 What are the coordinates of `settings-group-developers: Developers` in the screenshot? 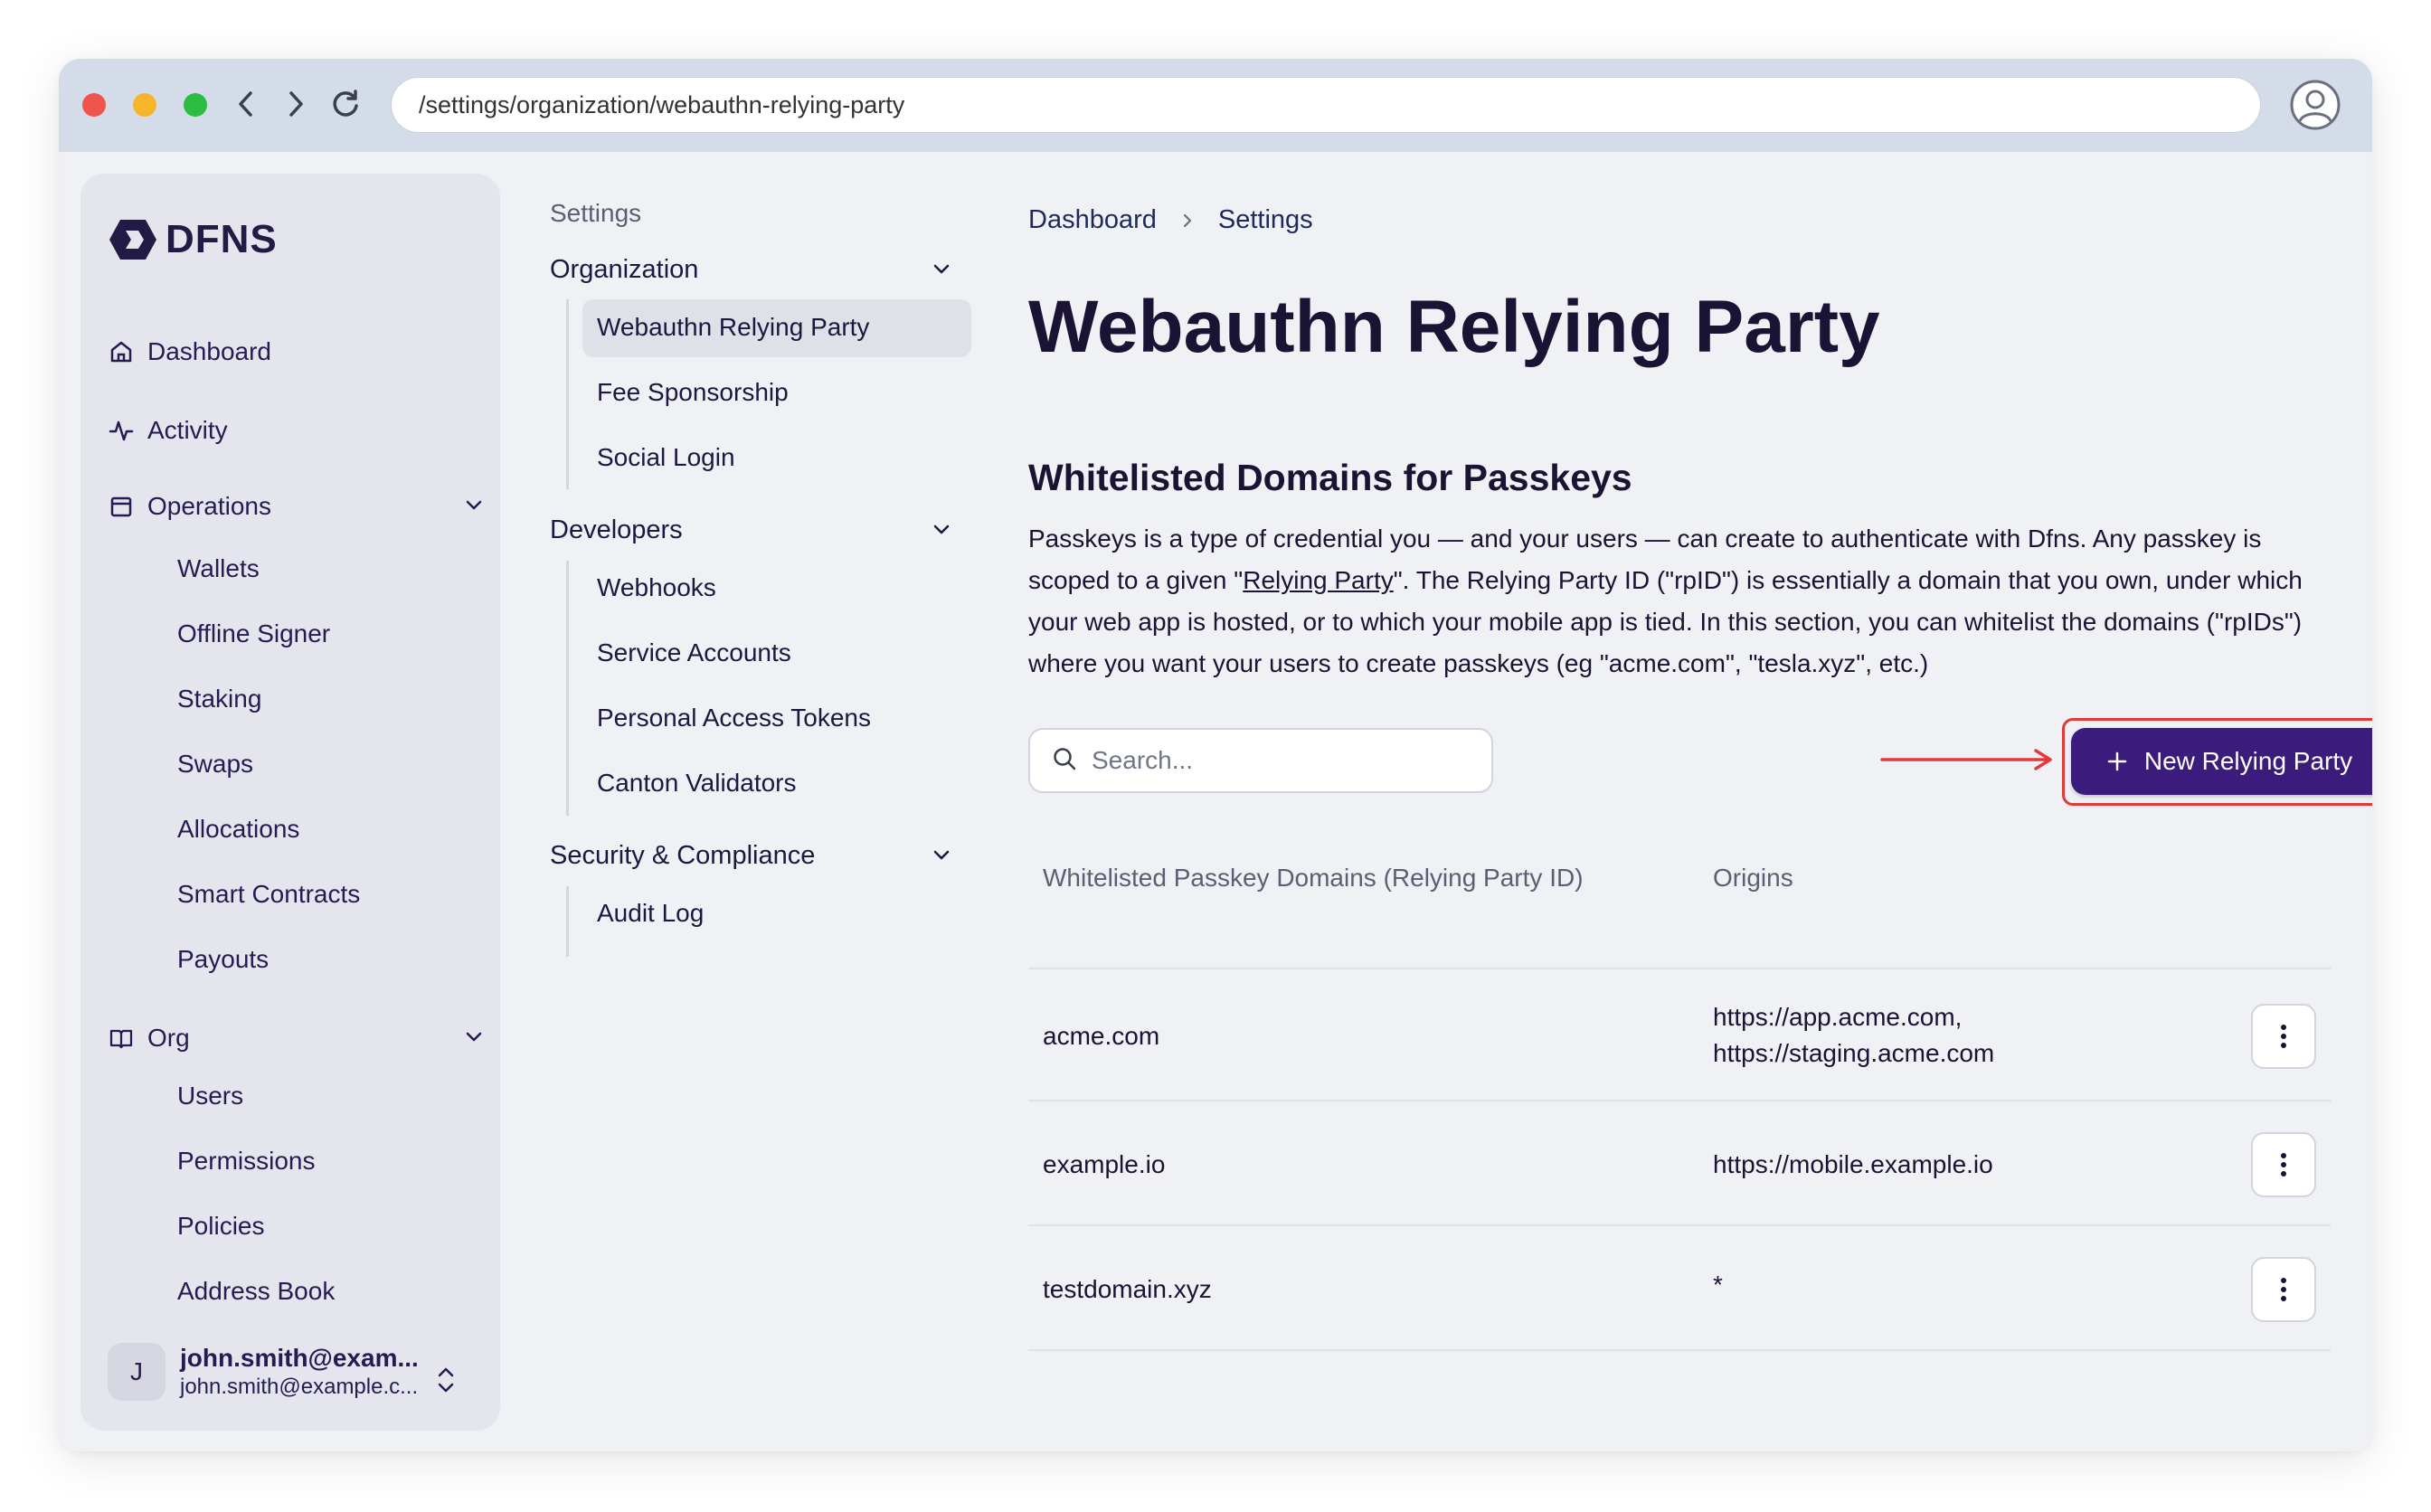 It's located at (758, 530).